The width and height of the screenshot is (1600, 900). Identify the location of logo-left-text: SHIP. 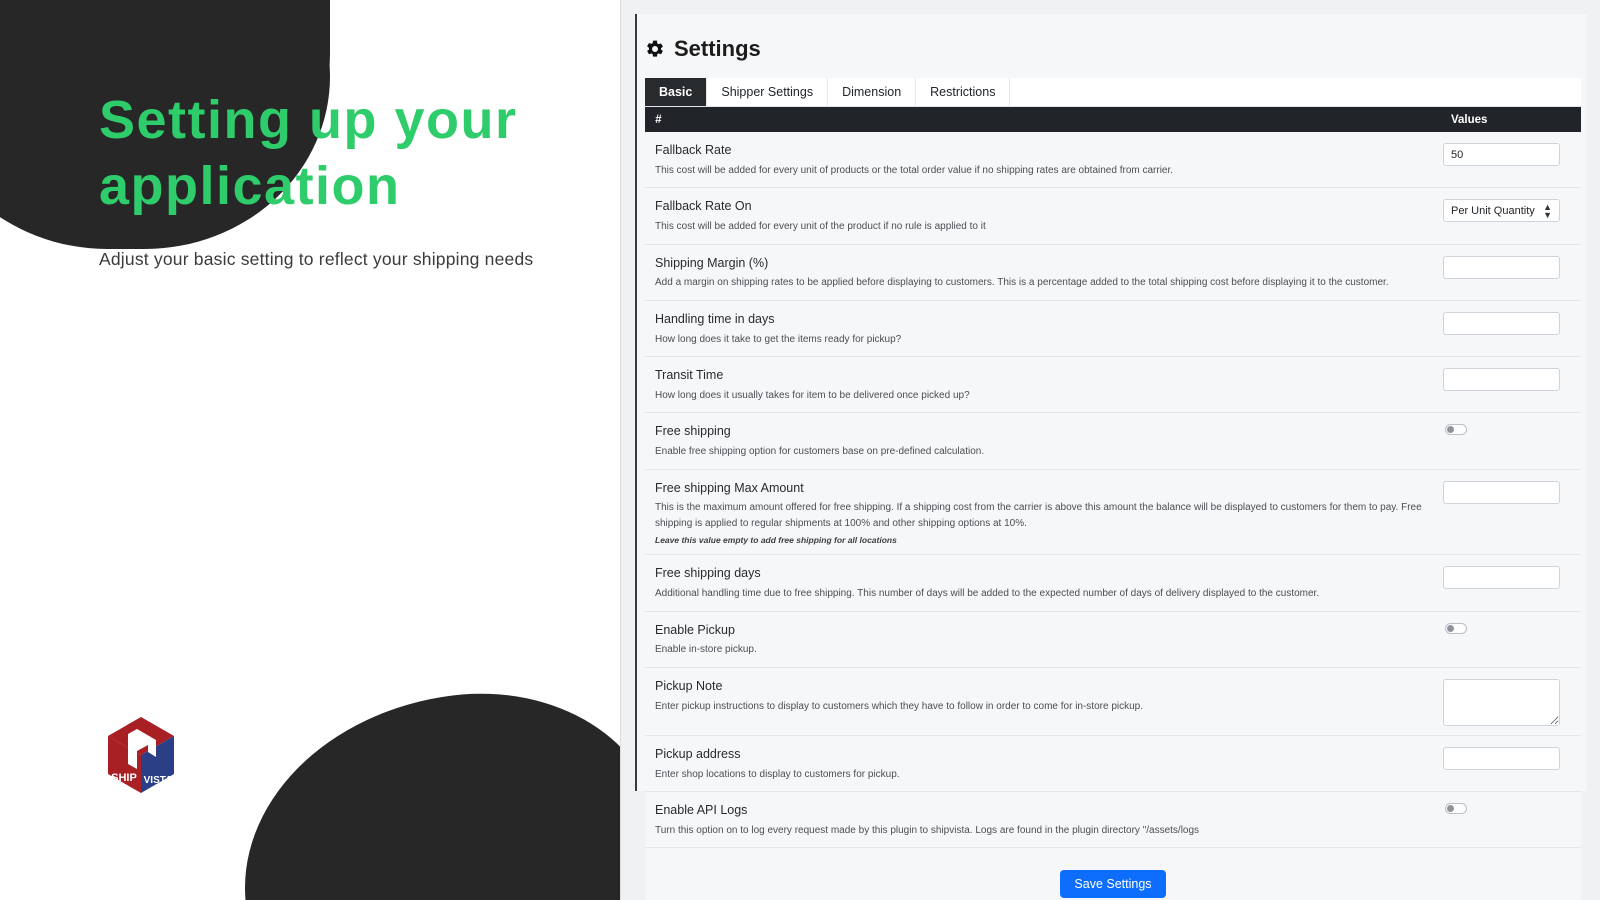
(124, 778).